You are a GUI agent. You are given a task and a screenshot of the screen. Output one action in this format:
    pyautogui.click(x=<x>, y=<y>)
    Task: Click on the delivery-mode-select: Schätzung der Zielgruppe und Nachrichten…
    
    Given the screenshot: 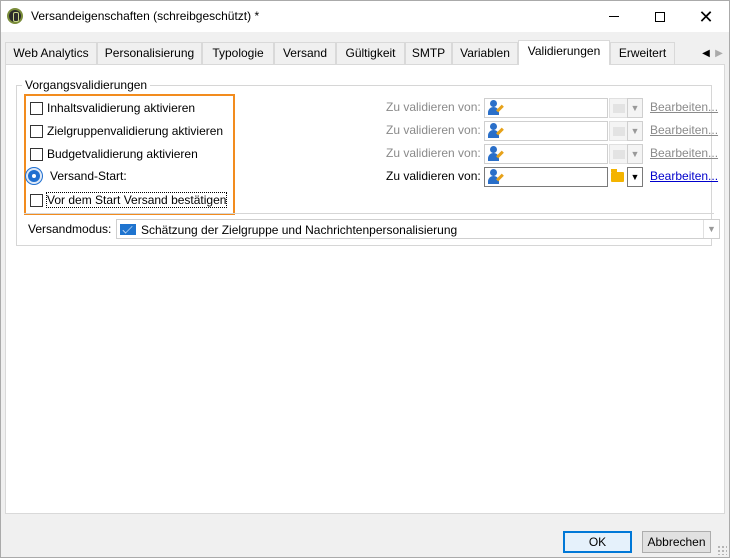 What is the action you would take?
    pyautogui.click(x=418, y=229)
    